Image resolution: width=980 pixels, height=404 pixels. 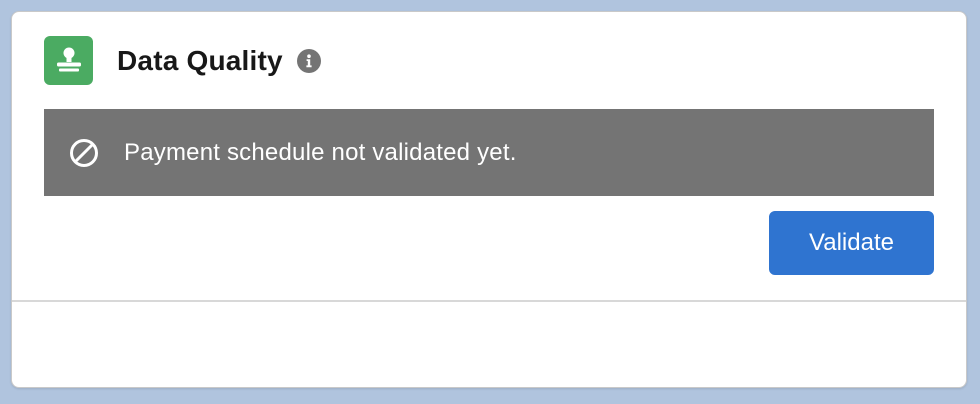 What do you see at coordinates (308, 60) in the screenshot?
I see `info-icon` at bounding box center [308, 60].